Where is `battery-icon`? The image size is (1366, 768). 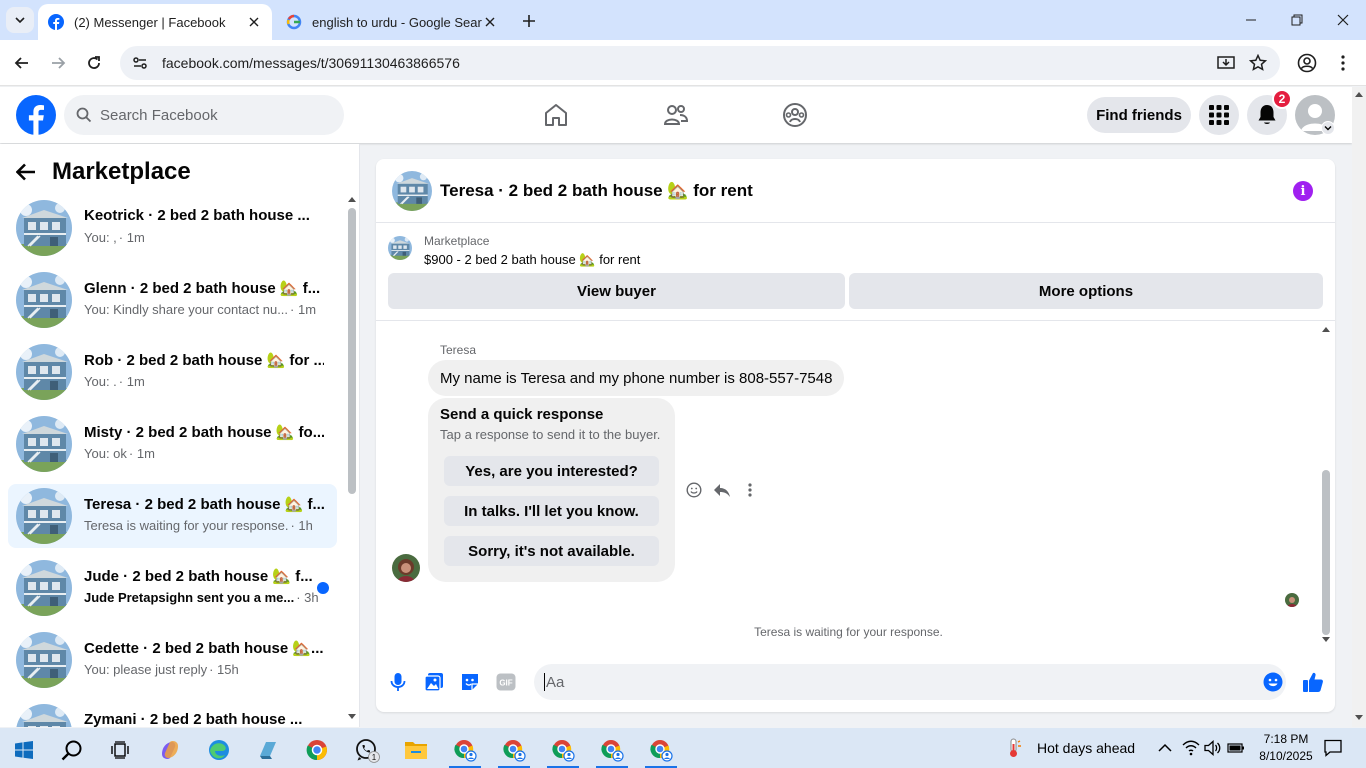 battery-icon is located at coordinates (1236, 748).